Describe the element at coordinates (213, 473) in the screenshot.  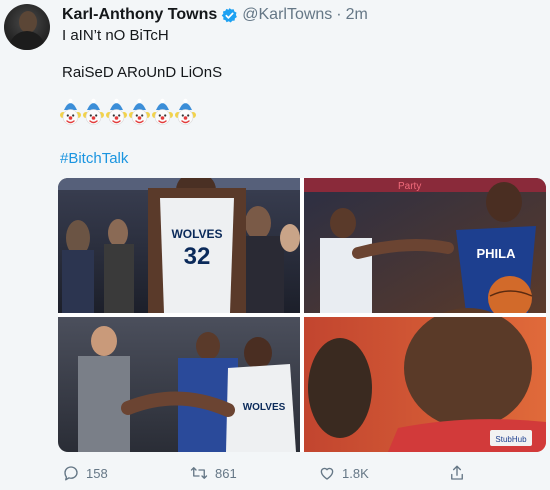
I see `retweet-button: 861` at that location.